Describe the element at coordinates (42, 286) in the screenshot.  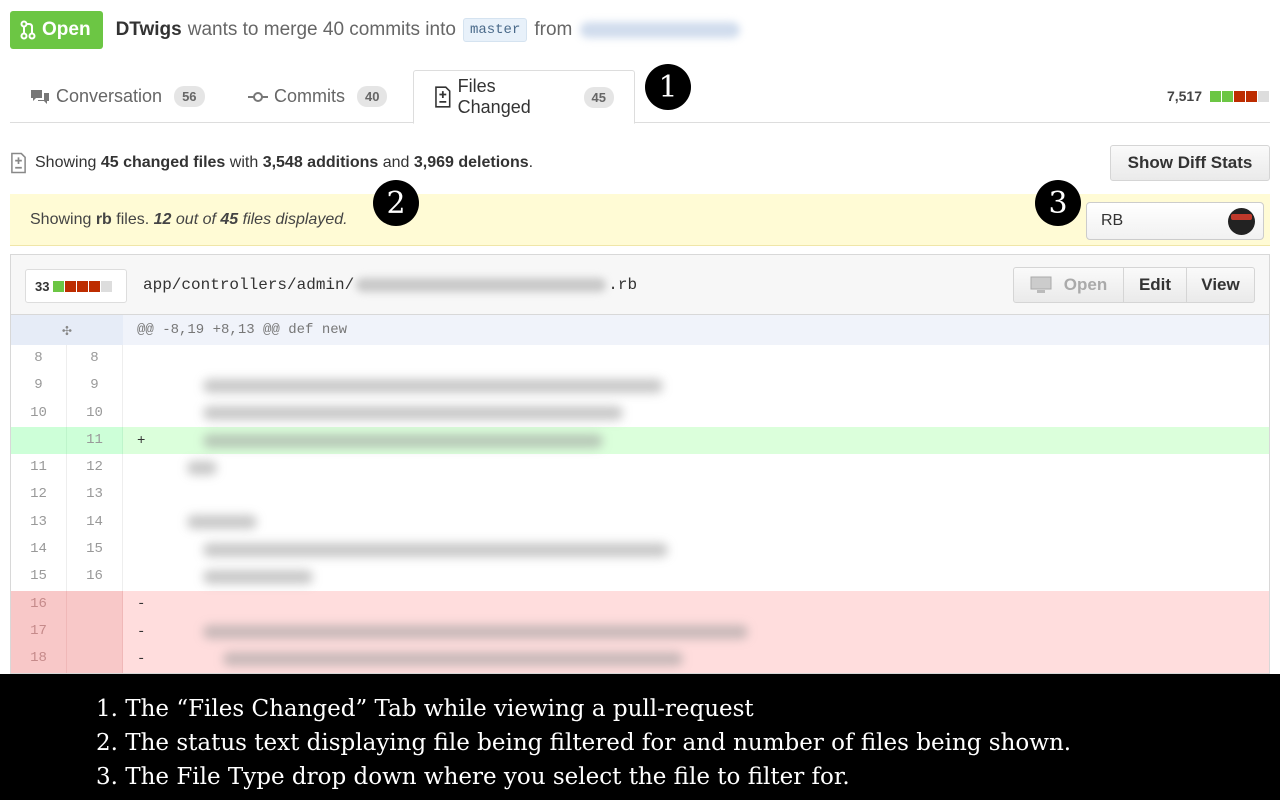
I see `file-changes-count: 33` at that location.